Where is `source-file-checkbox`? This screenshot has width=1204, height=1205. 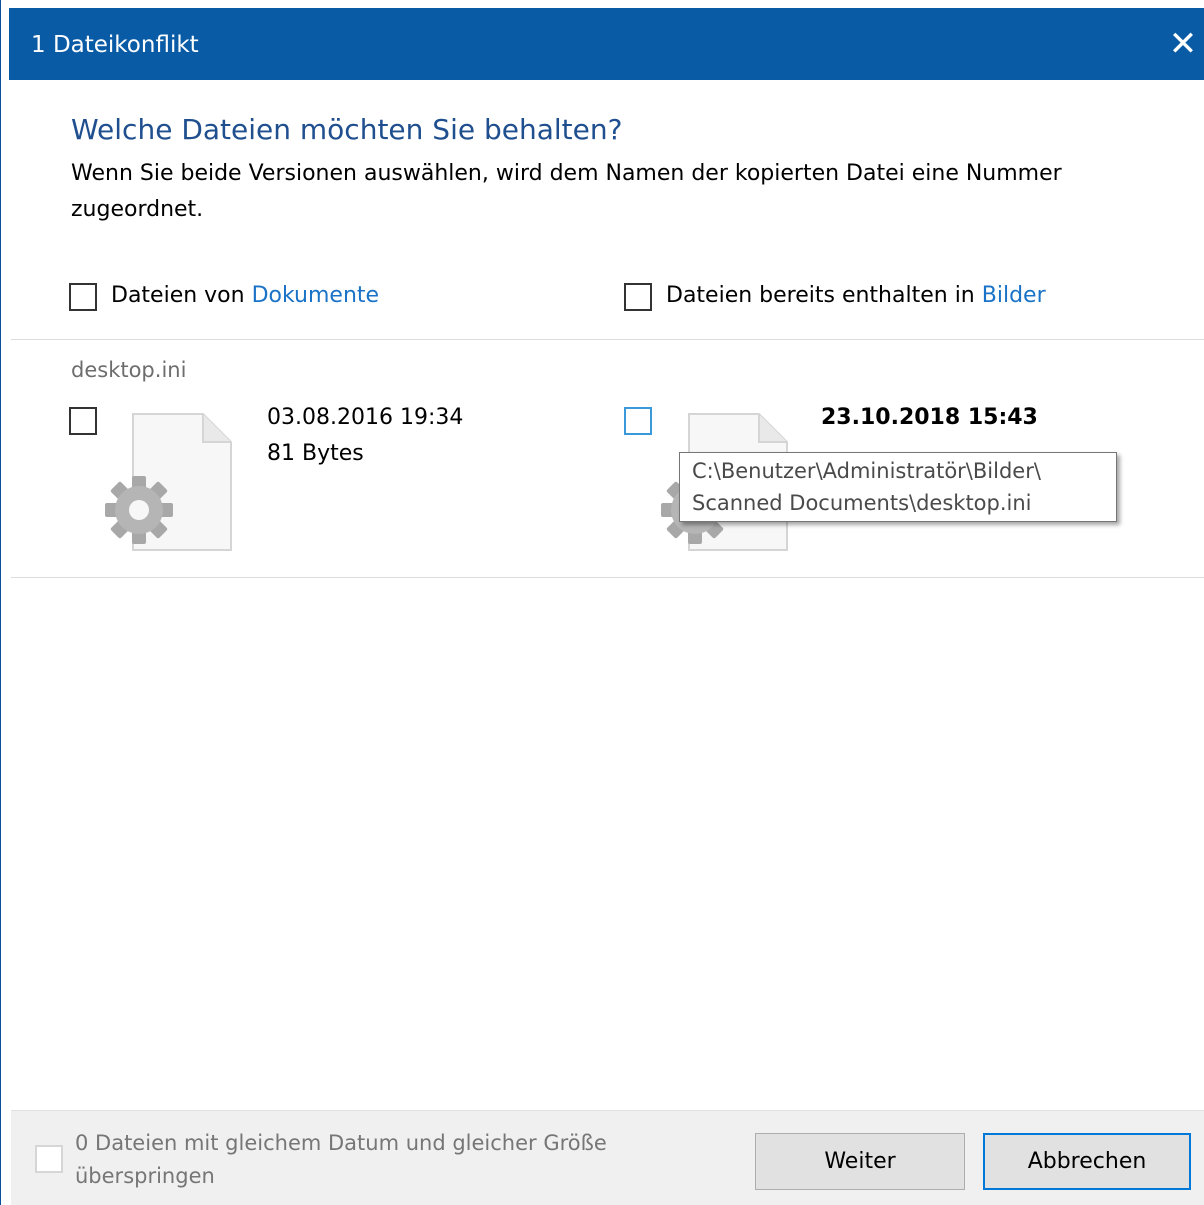
source-file-checkbox is located at coordinates (83, 421).